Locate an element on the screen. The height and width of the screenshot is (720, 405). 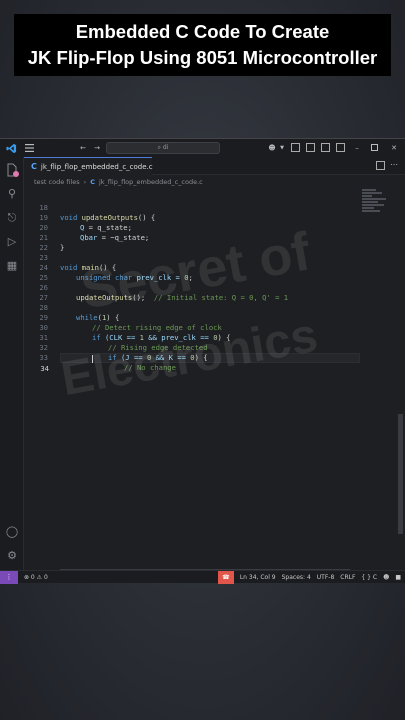
code-line: 28 while(1) { is located at coordinates (194, 307).